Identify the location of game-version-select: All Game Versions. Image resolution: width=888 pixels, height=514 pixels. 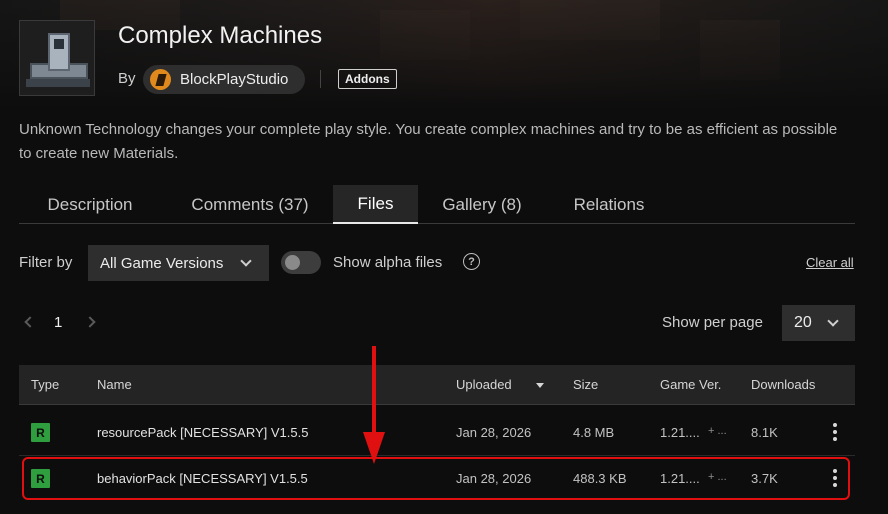
(178, 263).